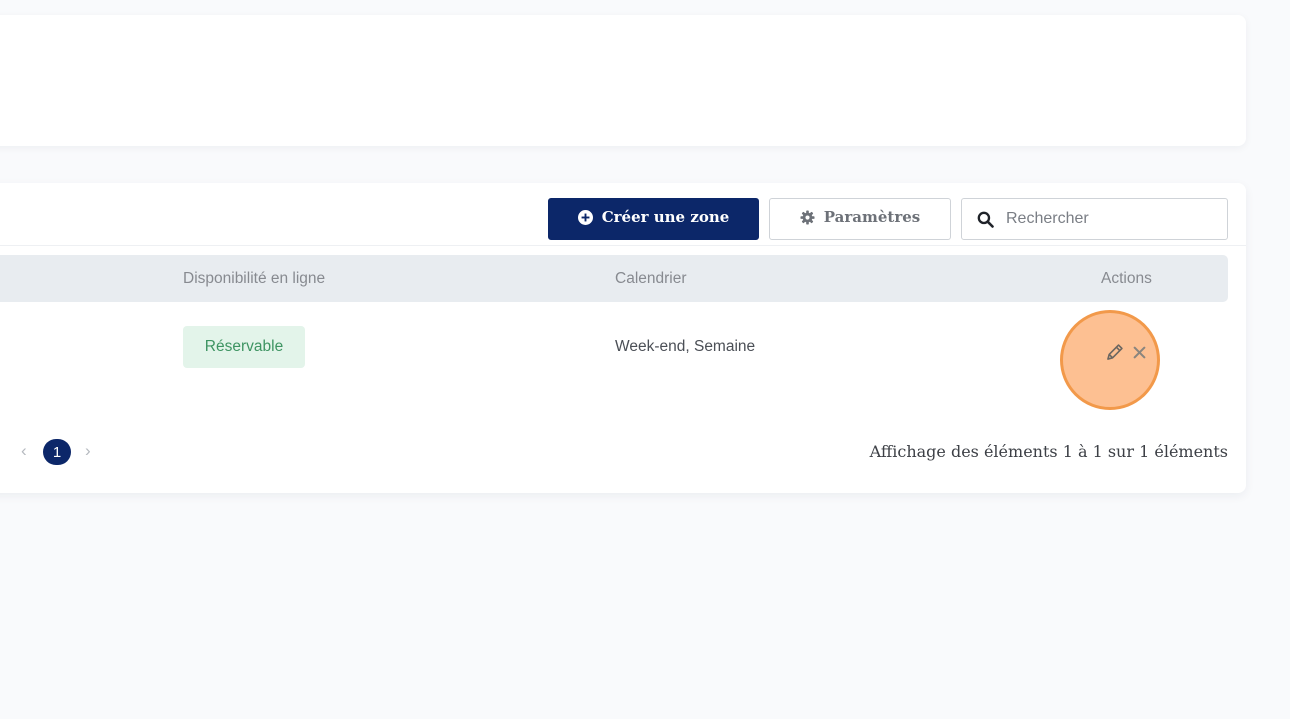 Image resolution: width=1290 pixels, height=719 pixels. I want to click on gear-icon, so click(807, 217).